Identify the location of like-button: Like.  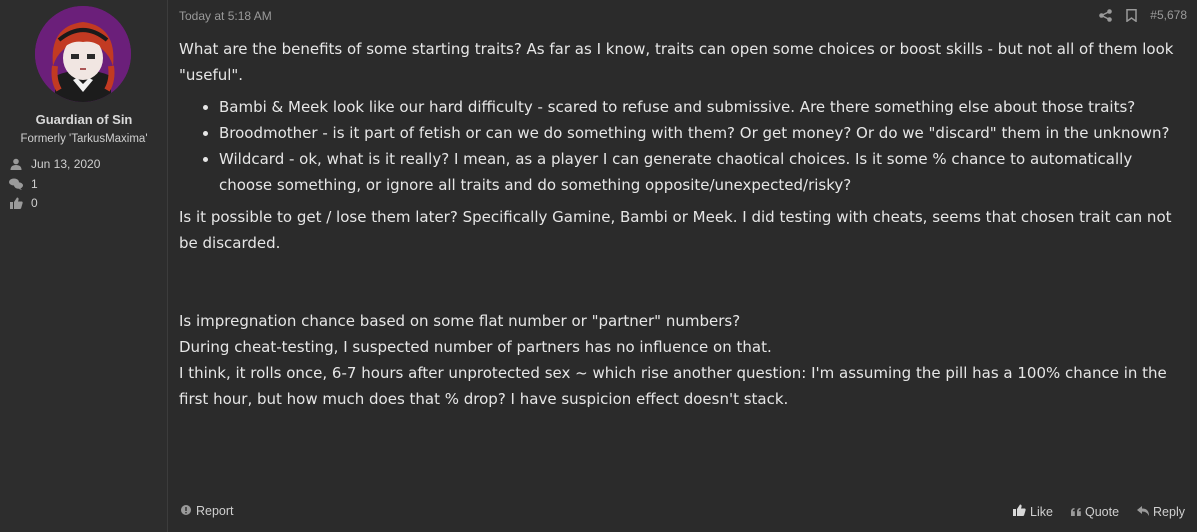
(1033, 511).